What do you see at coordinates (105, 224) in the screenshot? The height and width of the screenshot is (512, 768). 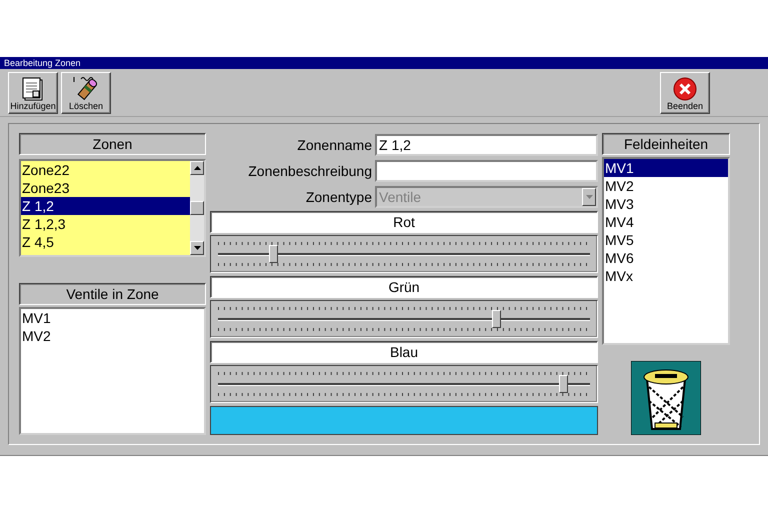 I see `list-item: Z 1,2,3` at bounding box center [105, 224].